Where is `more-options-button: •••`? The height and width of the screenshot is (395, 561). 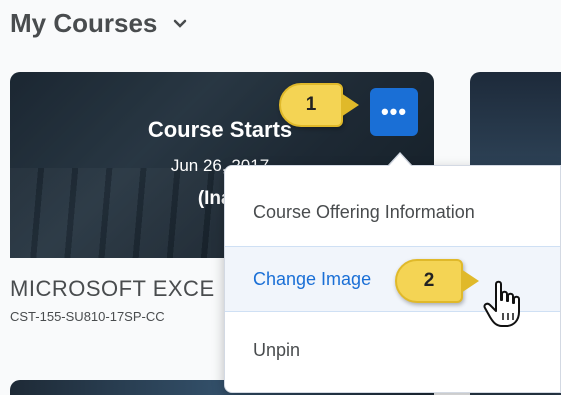
more-options-button: ••• is located at coordinates (394, 112).